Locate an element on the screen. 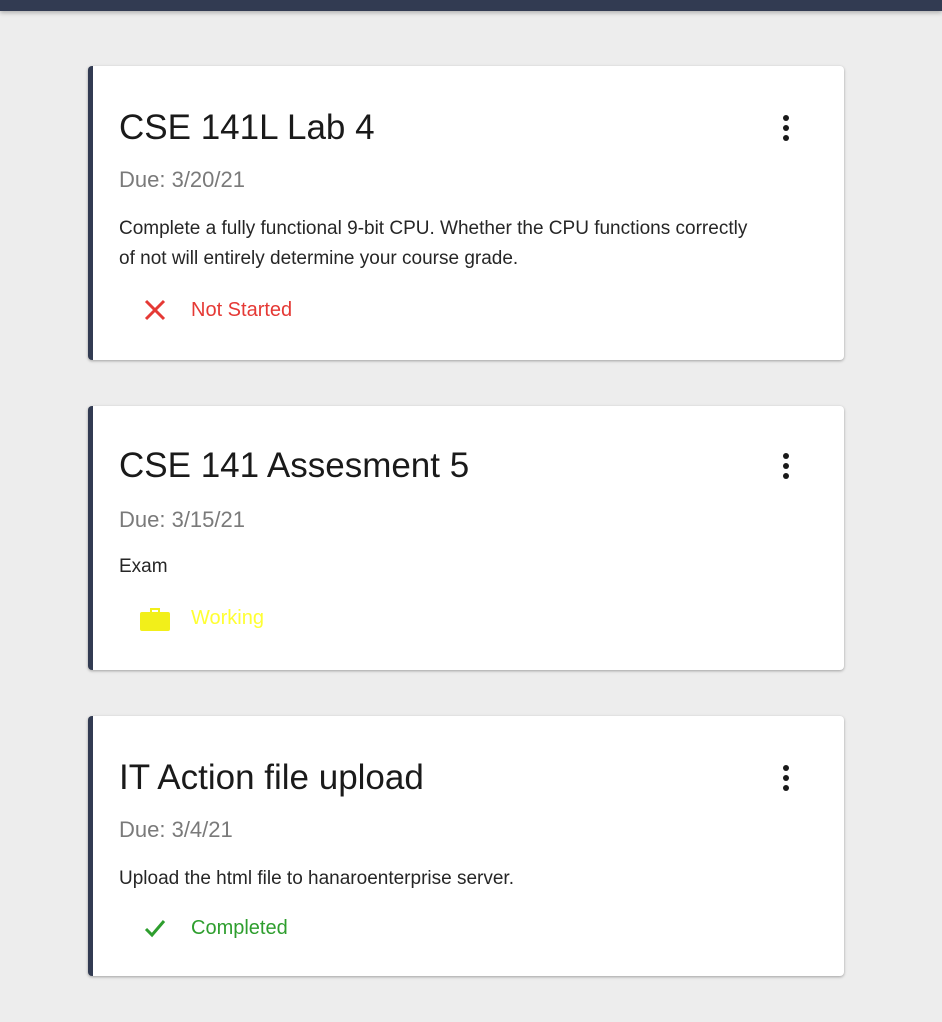  status-indicator: Completed is located at coordinates (213, 928).